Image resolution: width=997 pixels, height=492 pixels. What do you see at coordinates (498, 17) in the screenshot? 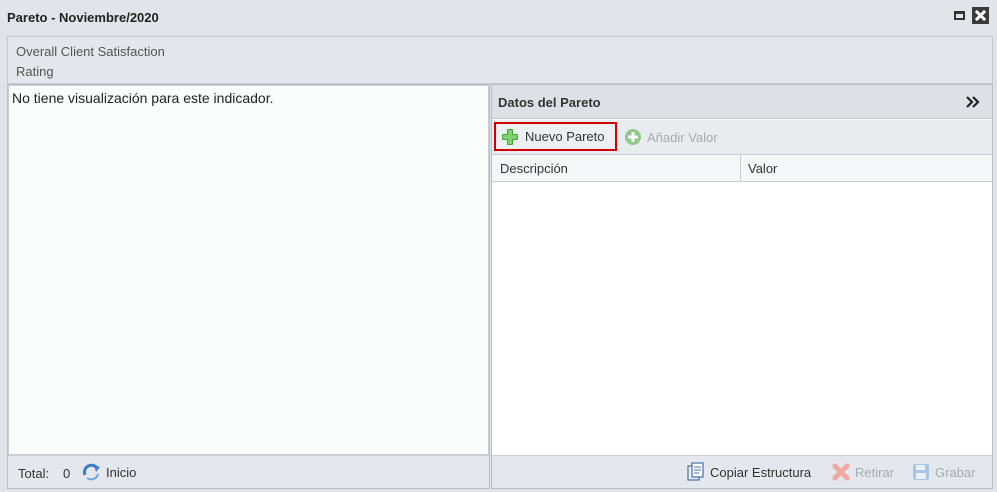
I see `title-bar: Pareto - Noviembre/2020` at bounding box center [498, 17].